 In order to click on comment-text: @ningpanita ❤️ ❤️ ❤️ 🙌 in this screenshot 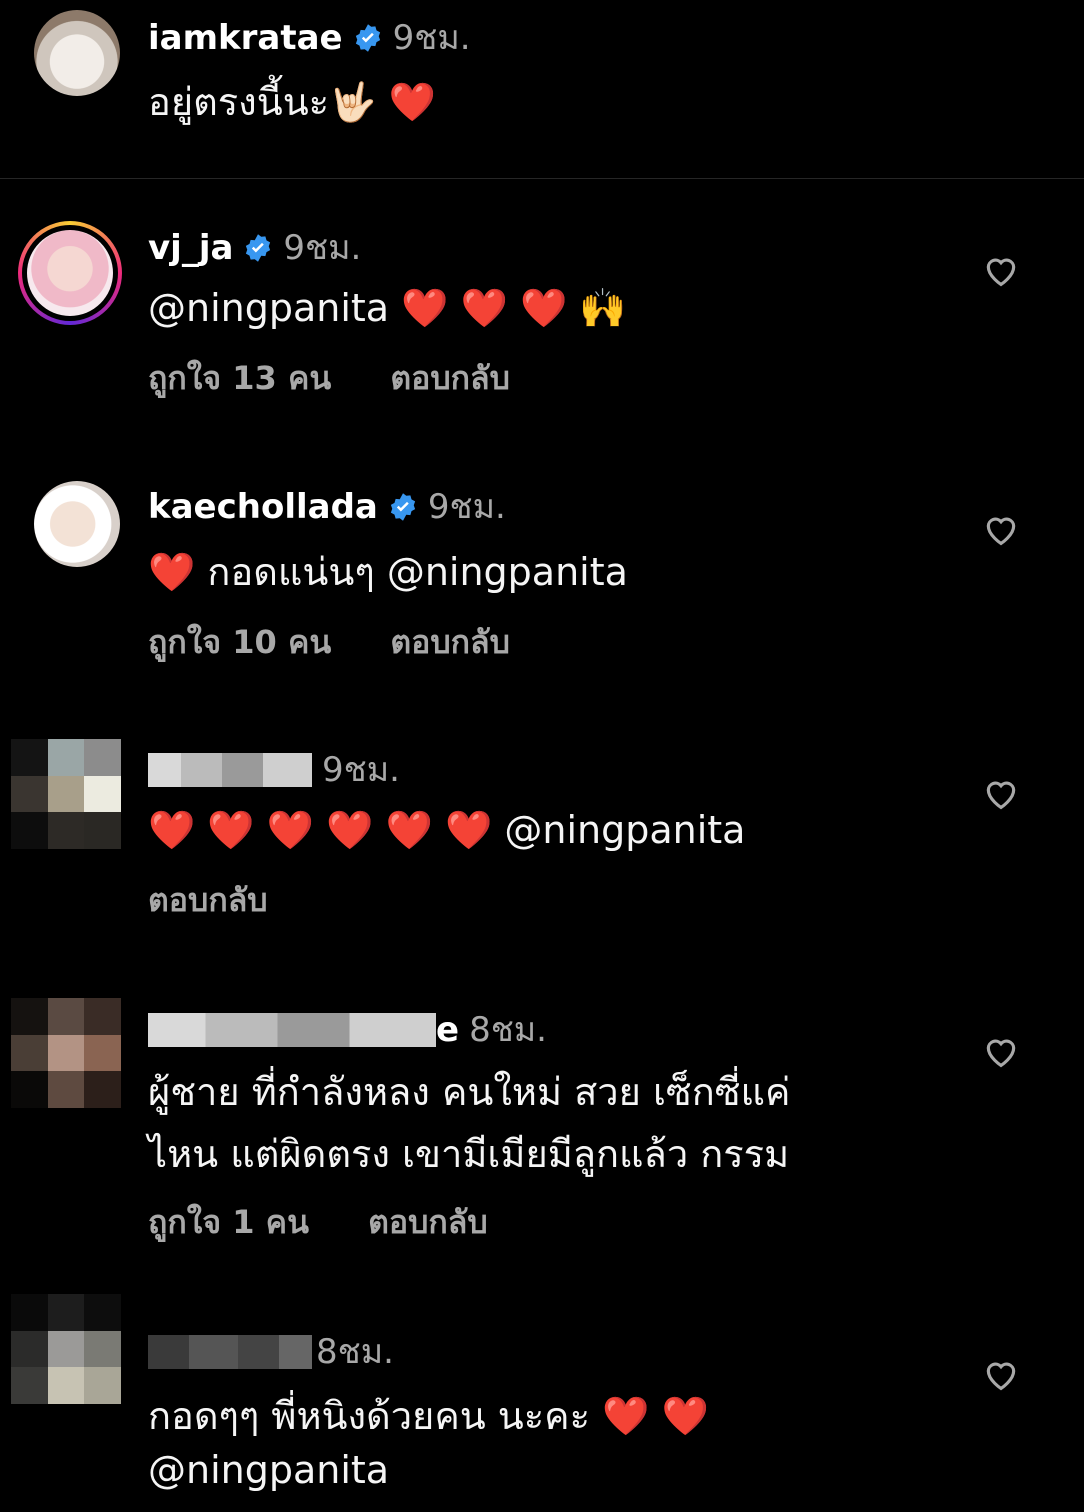, I will do `click(387, 308)`.